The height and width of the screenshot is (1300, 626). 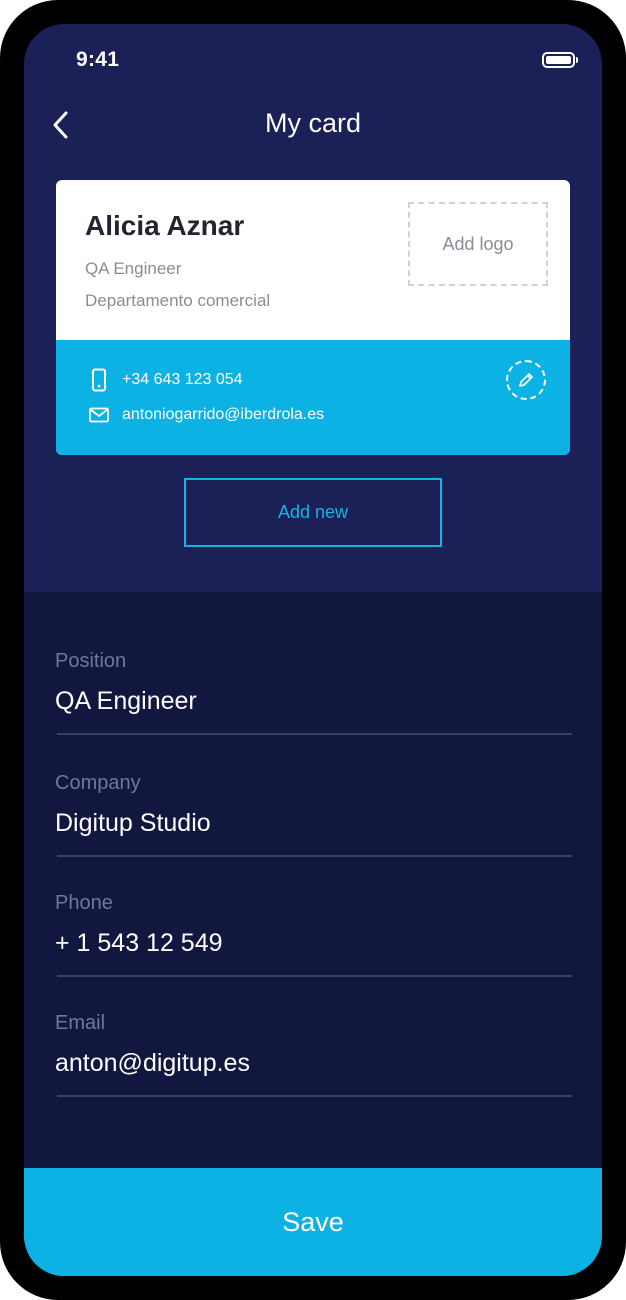 I want to click on pencil-icon, so click(x=526, y=380).